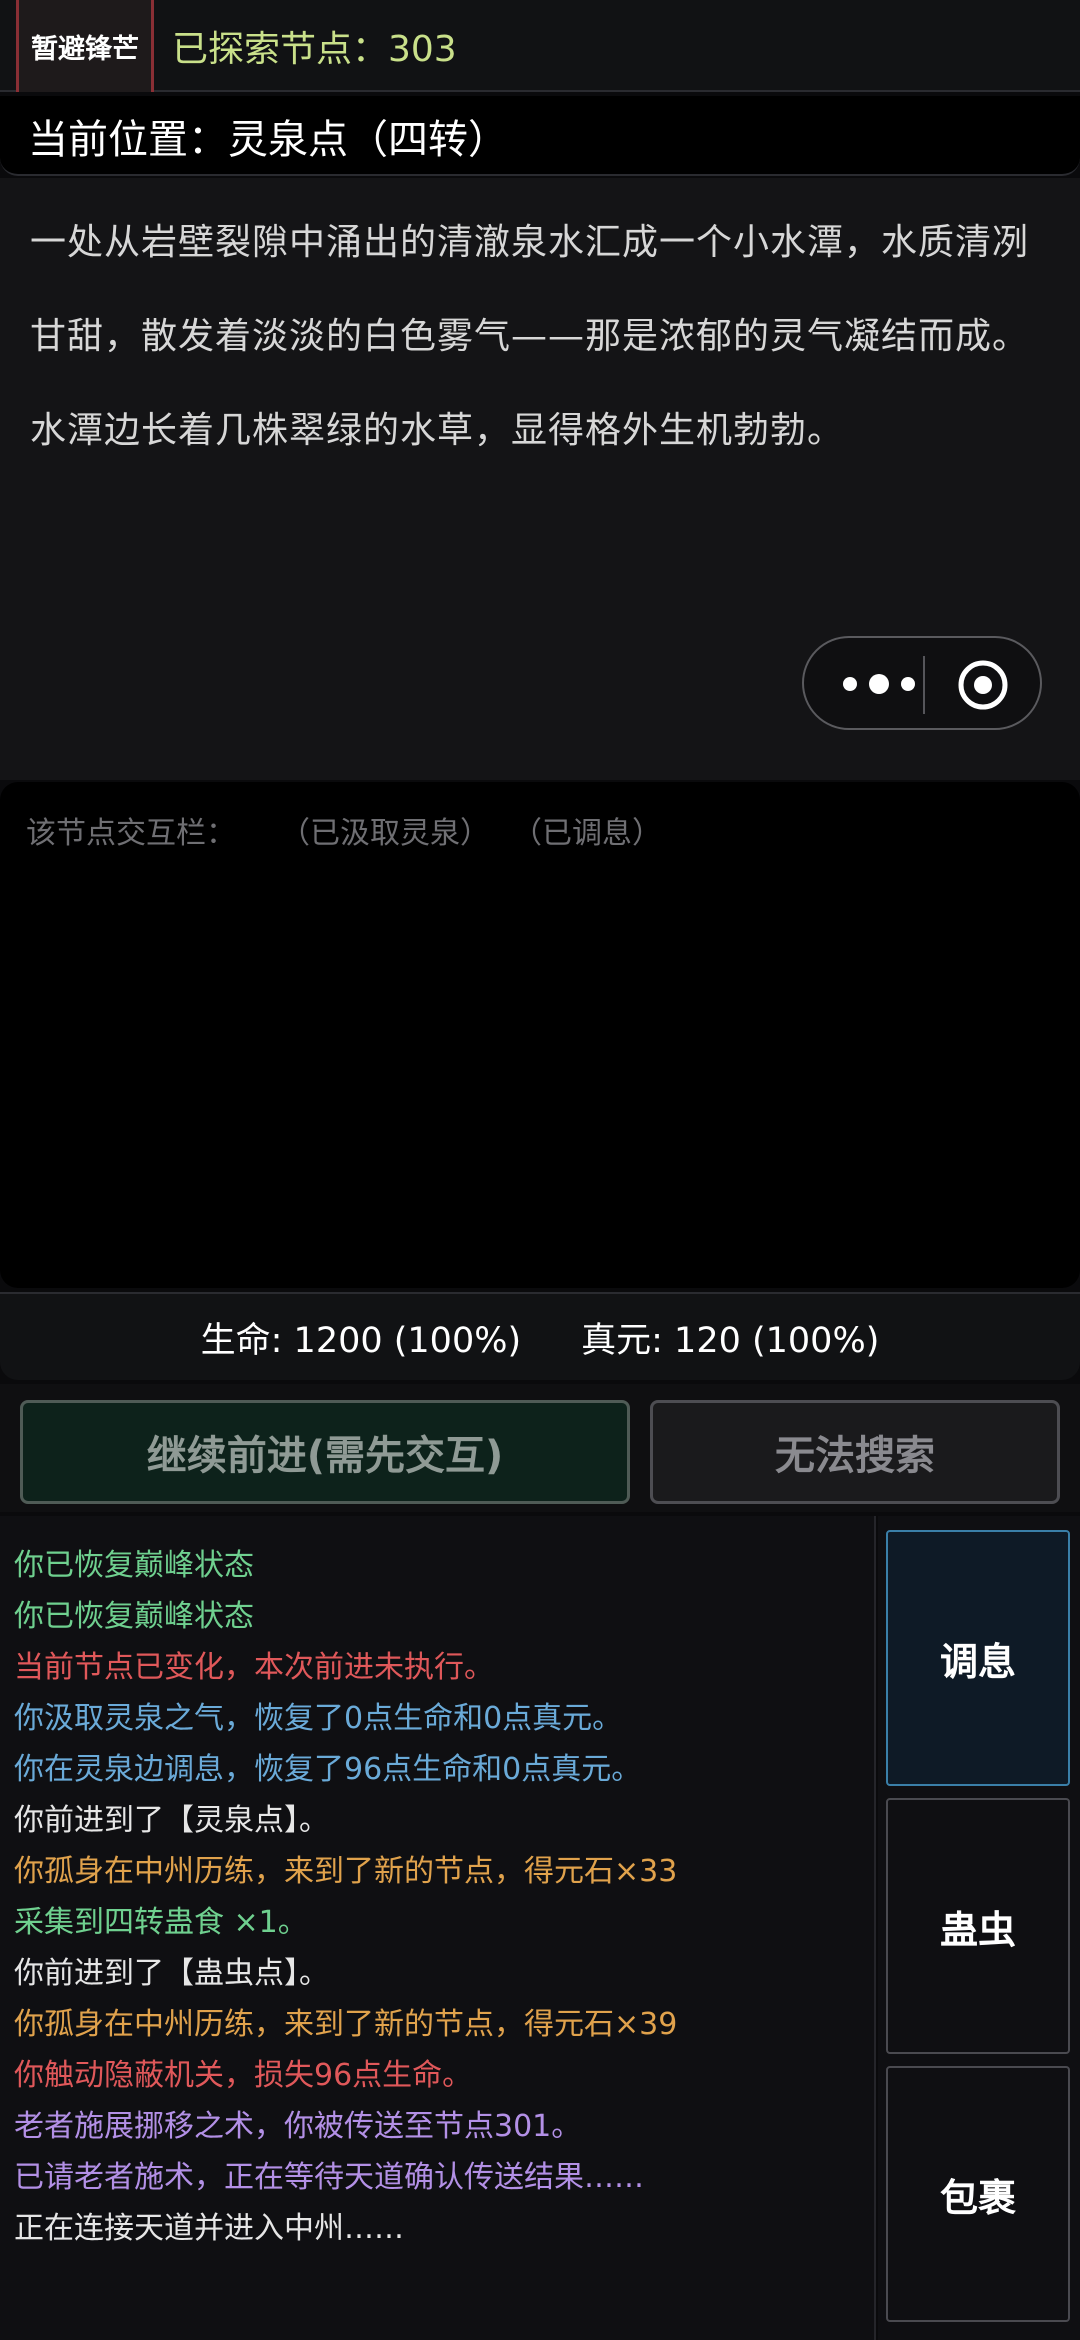  I want to click on stats-bar: 生命: 1200 (100%) 真元: 120 (100%), so click(540, 1336).